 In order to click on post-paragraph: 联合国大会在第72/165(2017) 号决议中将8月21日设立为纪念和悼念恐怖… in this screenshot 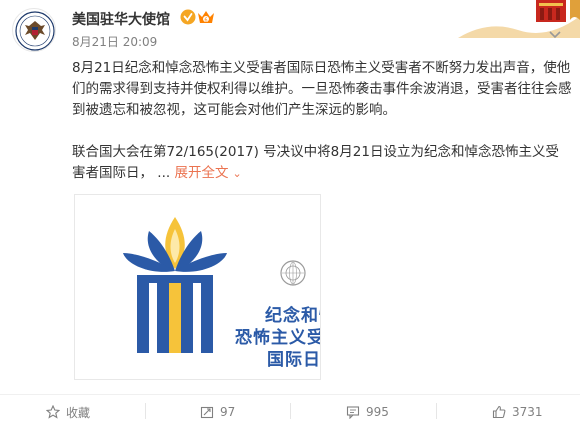, I will do `click(322, 163)`.